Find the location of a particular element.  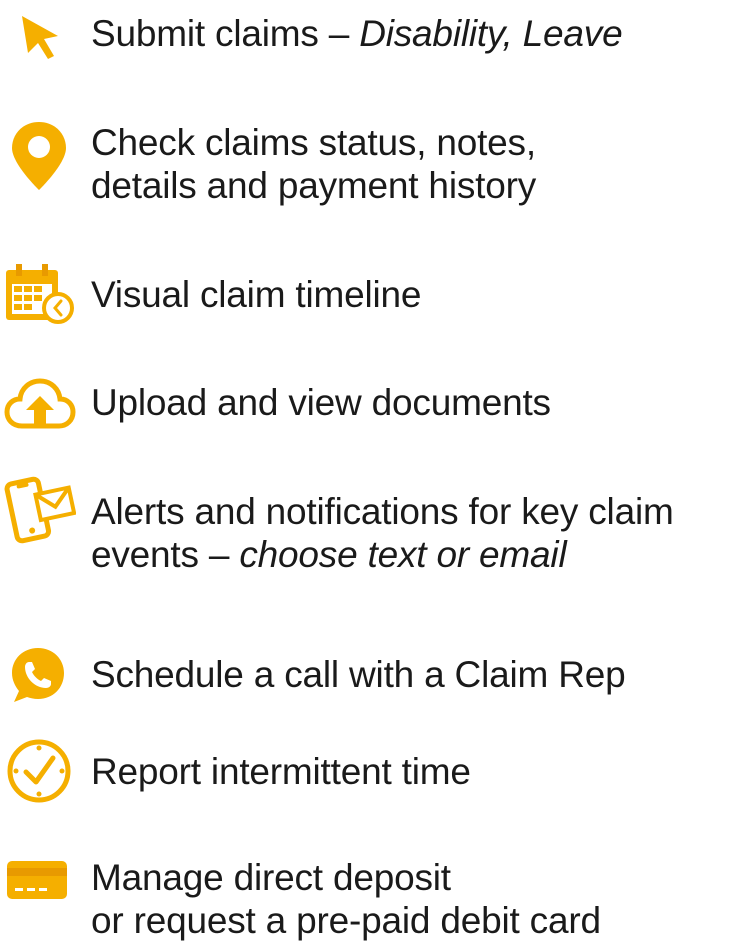

phone-message-icon is located at coordinates (40, 510).